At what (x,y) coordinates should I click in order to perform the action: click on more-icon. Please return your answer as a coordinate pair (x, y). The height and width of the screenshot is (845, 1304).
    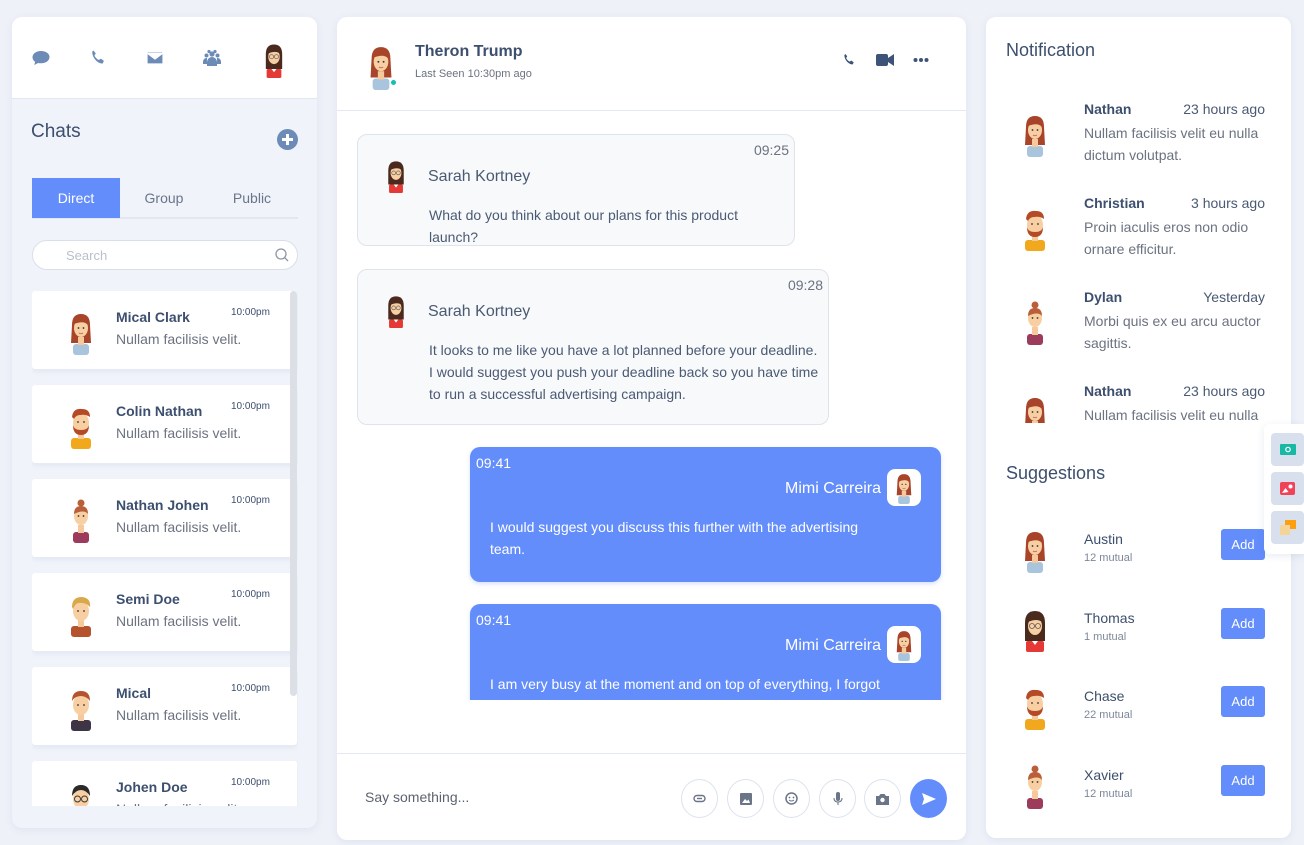
    Looking at the image, I should click on (921, 60).